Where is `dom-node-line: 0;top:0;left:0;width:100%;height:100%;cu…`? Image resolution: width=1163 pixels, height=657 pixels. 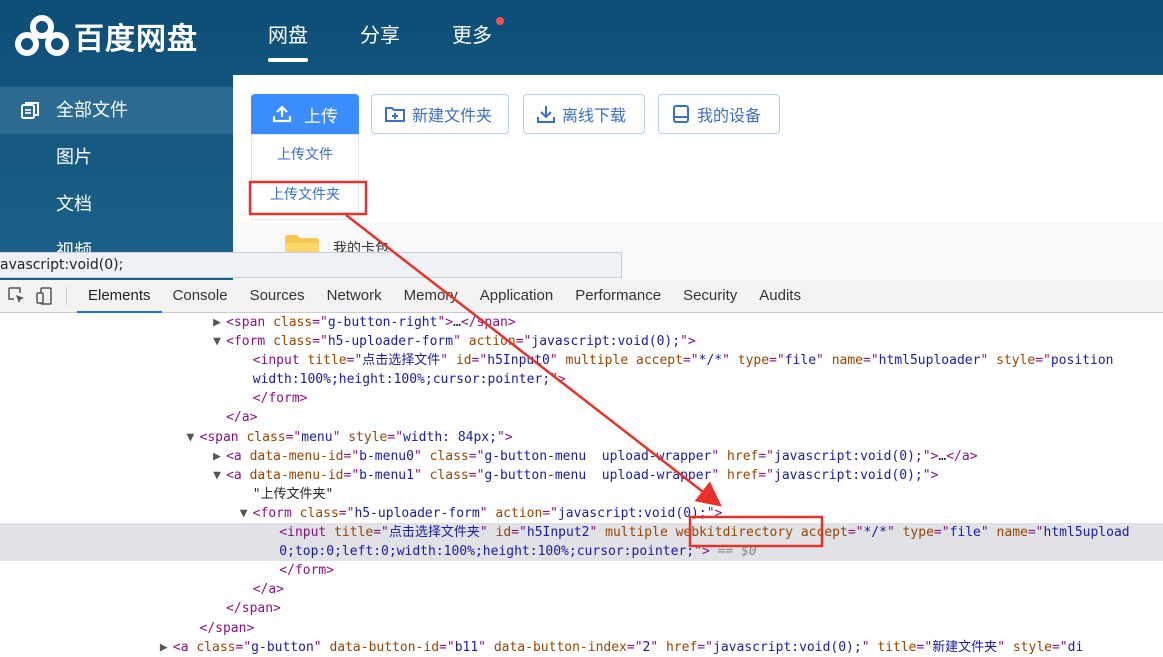 dom-node-line: 0;top:0;left:0;width:100%;height:100%;cu… is located at coordinates (581, 552).